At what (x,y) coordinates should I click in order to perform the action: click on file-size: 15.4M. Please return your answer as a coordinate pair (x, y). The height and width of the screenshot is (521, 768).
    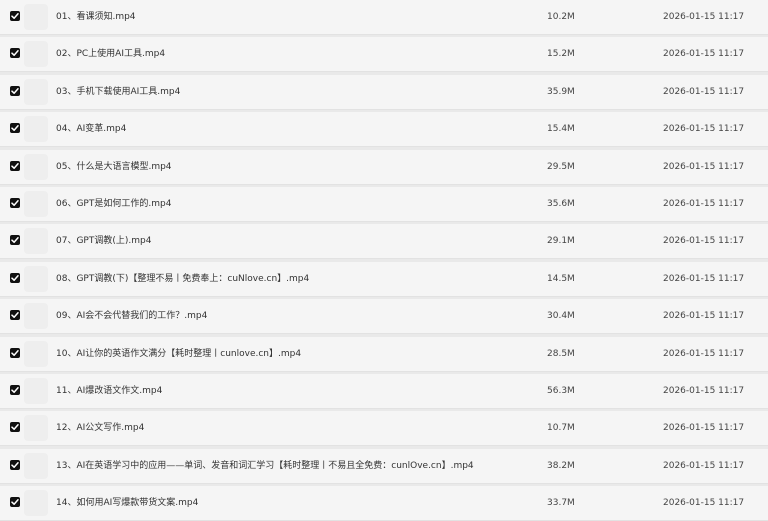
    Looking at the image, I should click on (561, 129).